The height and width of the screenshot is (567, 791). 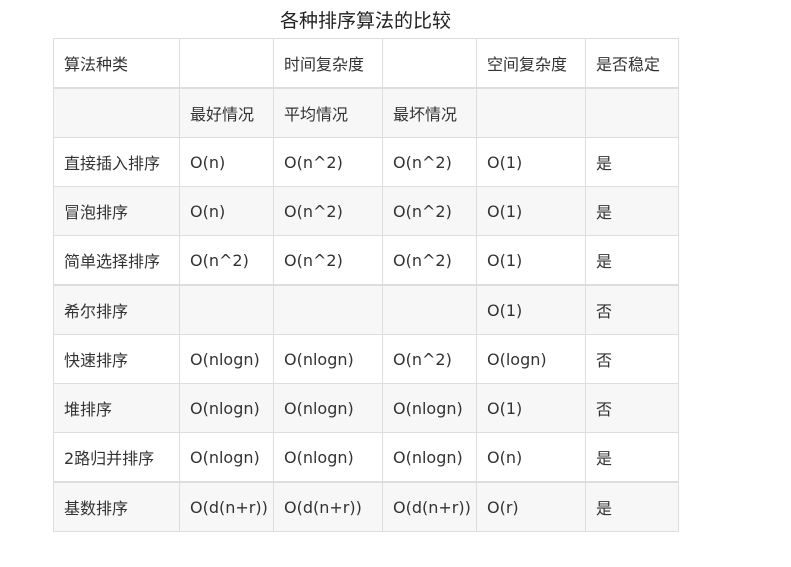 What do you see at coordinates (116, 112) in the screenshot?
I see `algorithm-cell` at bounding box center [116, 112].